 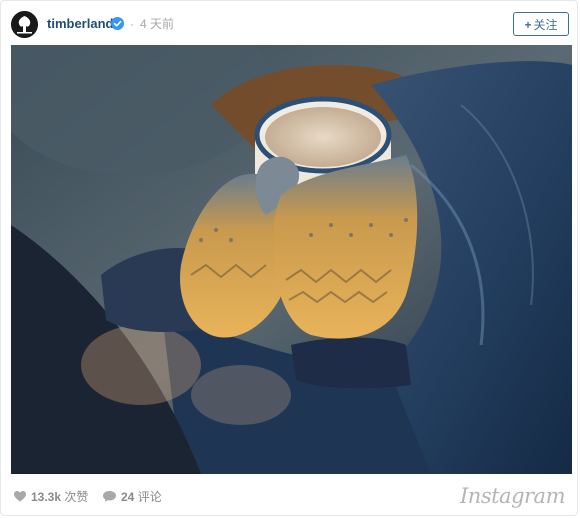 I want to click on avatar, so click(x=24, y=24).